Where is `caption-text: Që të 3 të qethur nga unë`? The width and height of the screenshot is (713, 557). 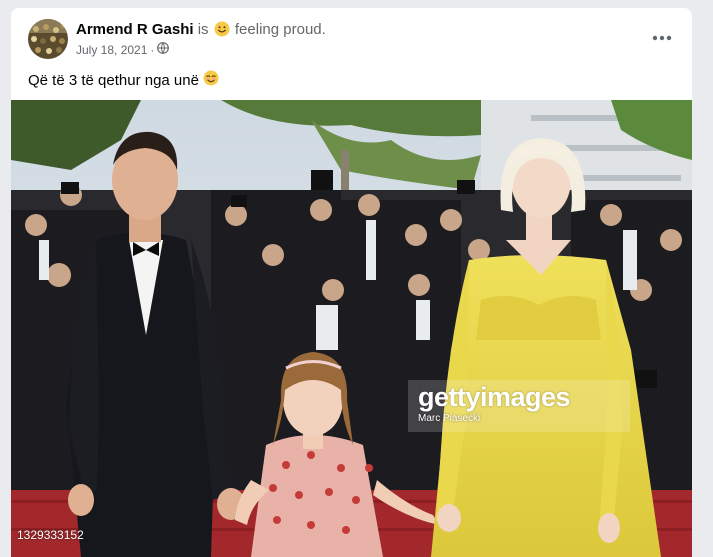 caption-text: Që të 3 të qethur nga unë is located at coordinates (113, 80).